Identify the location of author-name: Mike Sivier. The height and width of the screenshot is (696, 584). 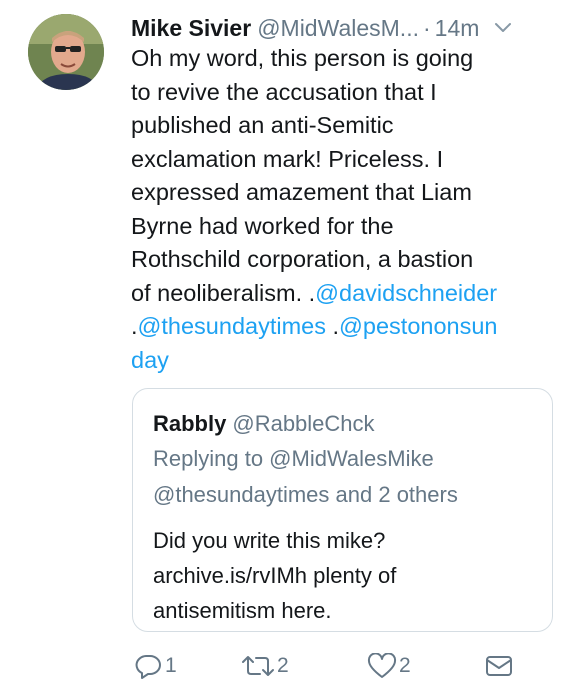
(191, 28).